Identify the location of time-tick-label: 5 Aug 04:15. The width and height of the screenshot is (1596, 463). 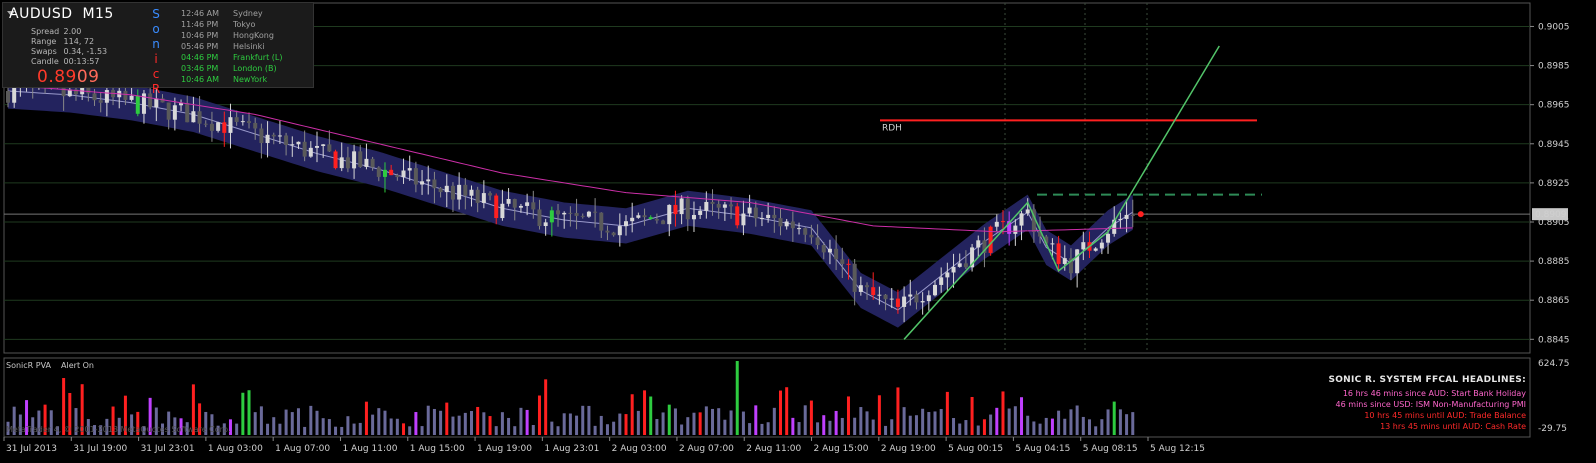
(1042, 449).